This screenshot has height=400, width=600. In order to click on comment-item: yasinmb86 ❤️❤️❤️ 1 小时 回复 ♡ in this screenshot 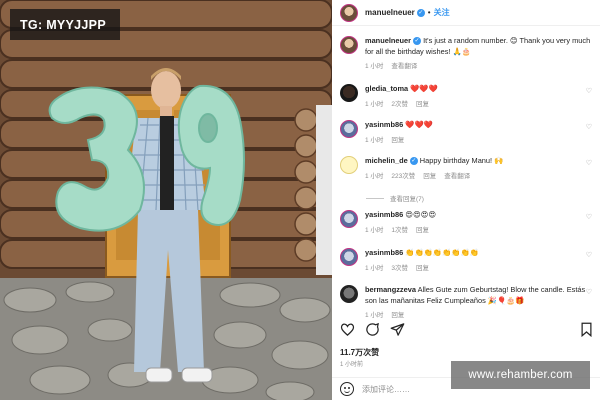, I will do `click(468, 132)`.